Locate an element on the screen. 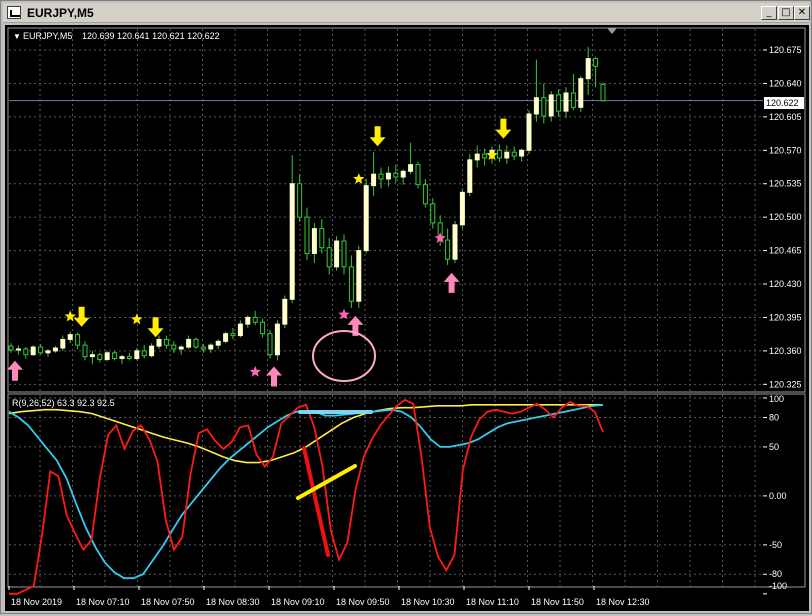  time-tick-label: 18 Nov 08:30 is located at coordinates (233, 602).